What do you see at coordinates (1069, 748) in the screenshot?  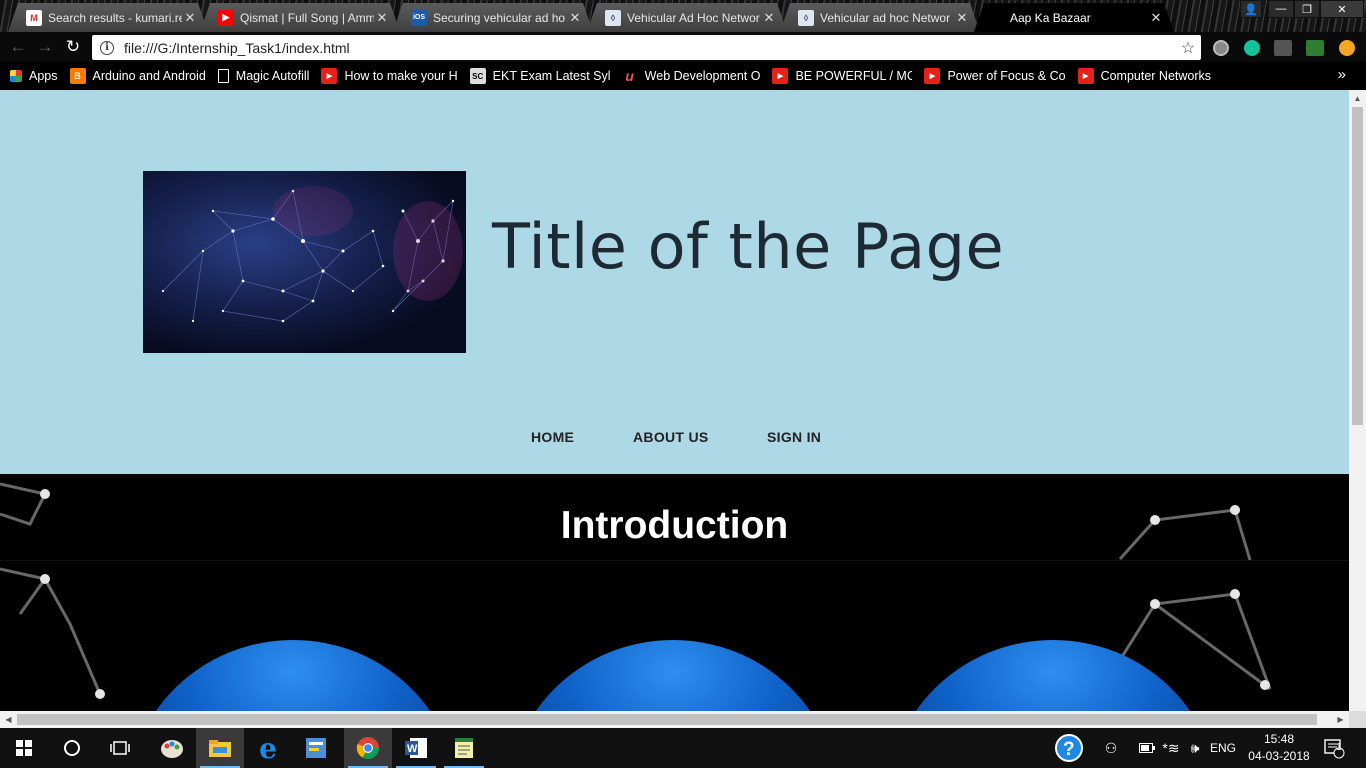 I see `help-icon: ?` at bounding box center [1069, 748].